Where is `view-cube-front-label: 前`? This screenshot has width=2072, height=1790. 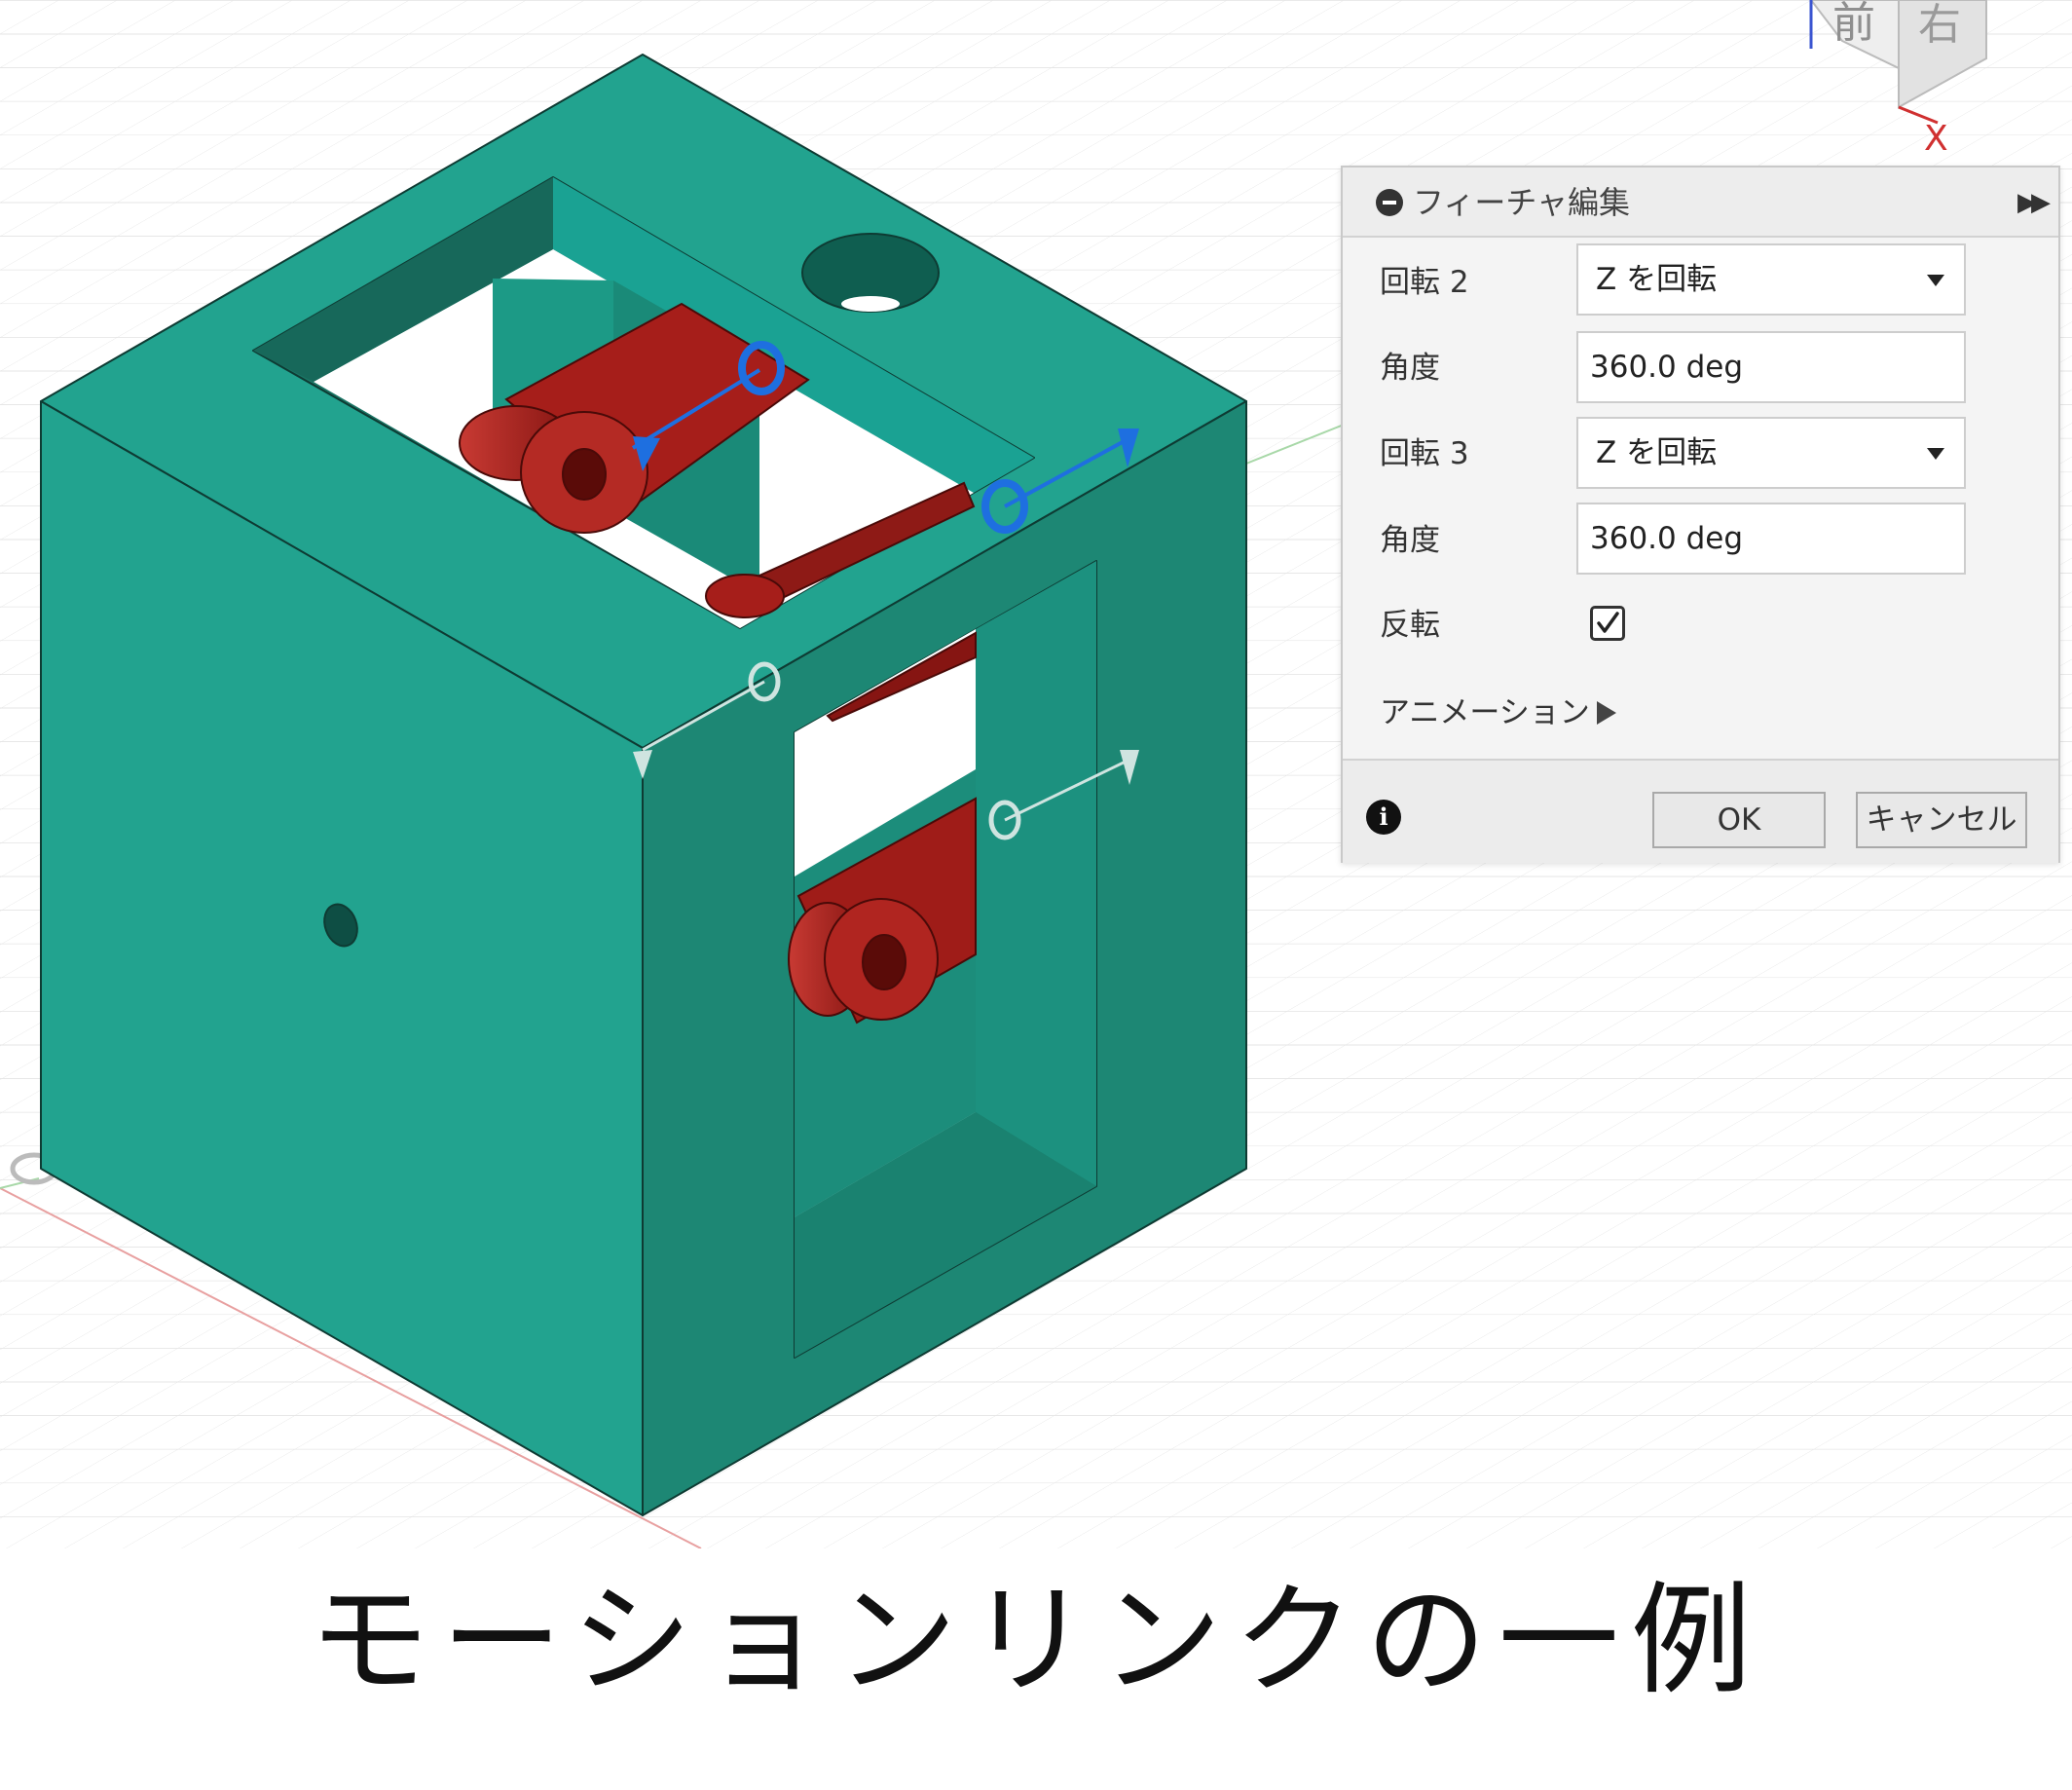 view-cube-front-label: 前 is located at coordinates (1853, 24).